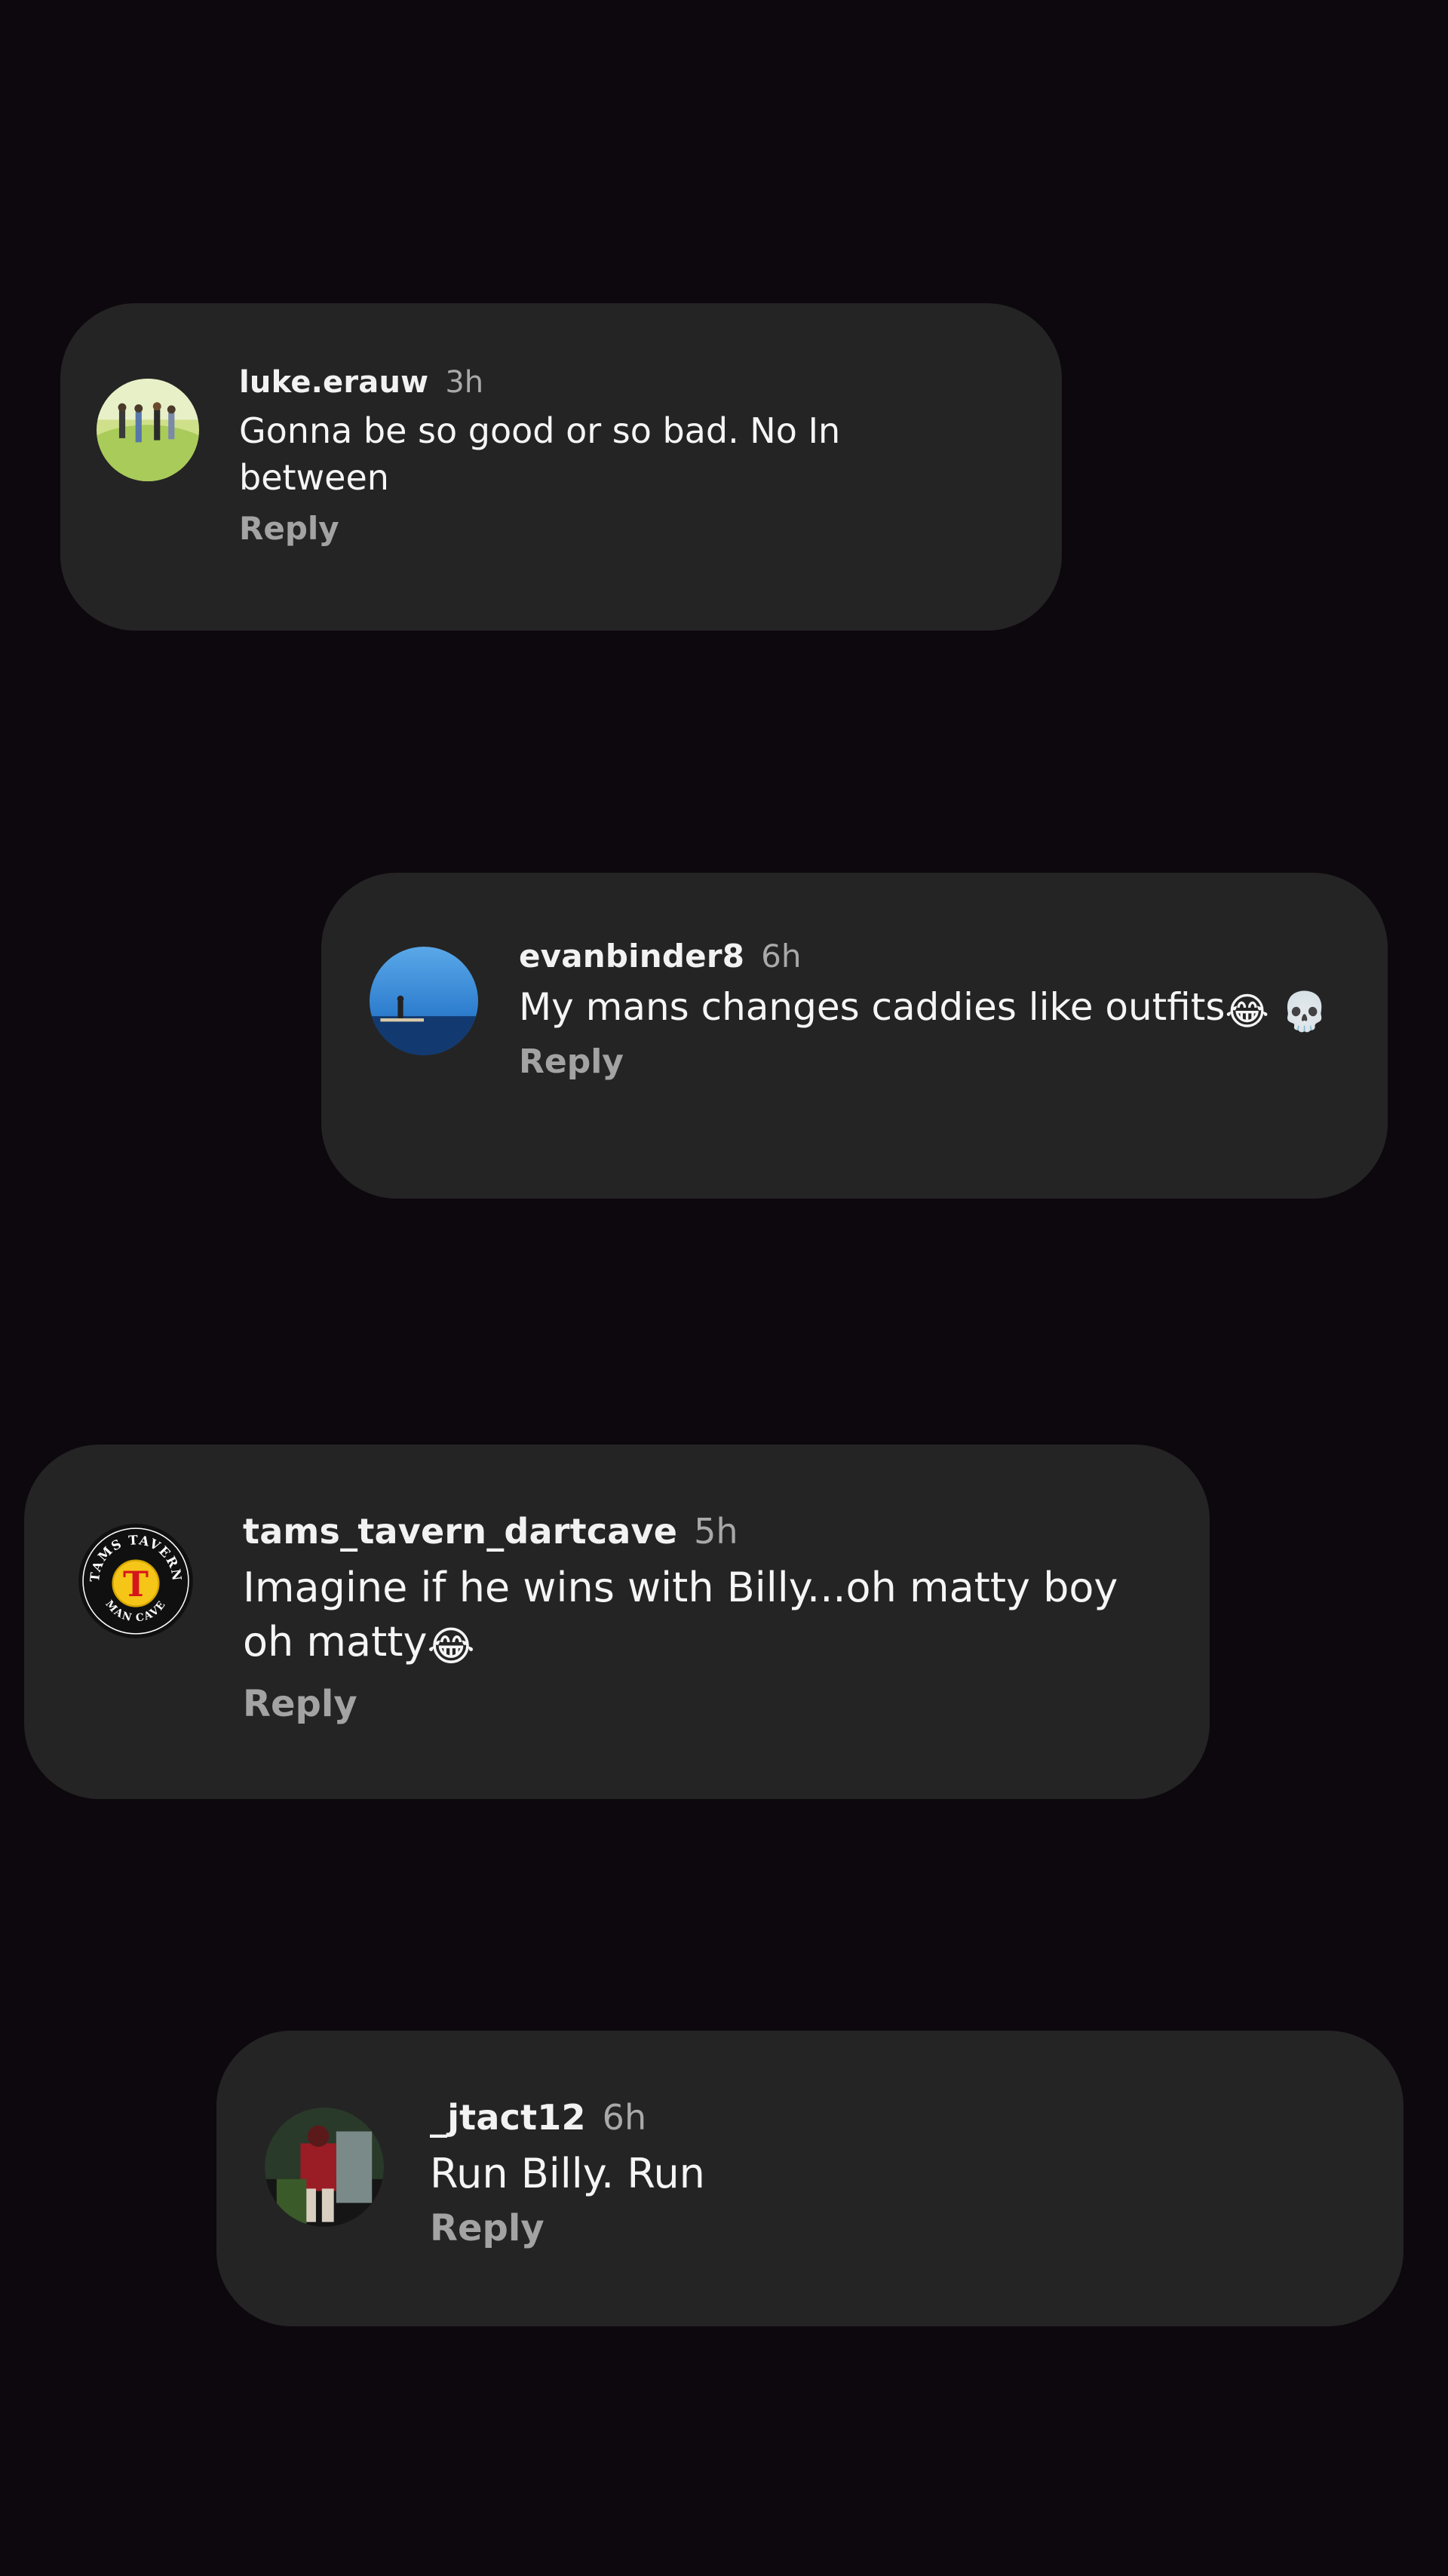 This screenshot has width=1448, height=2576. I want to click on comment-bubble: _jtact12 6h Run Billy. Run Reply, so click(810, 2178).